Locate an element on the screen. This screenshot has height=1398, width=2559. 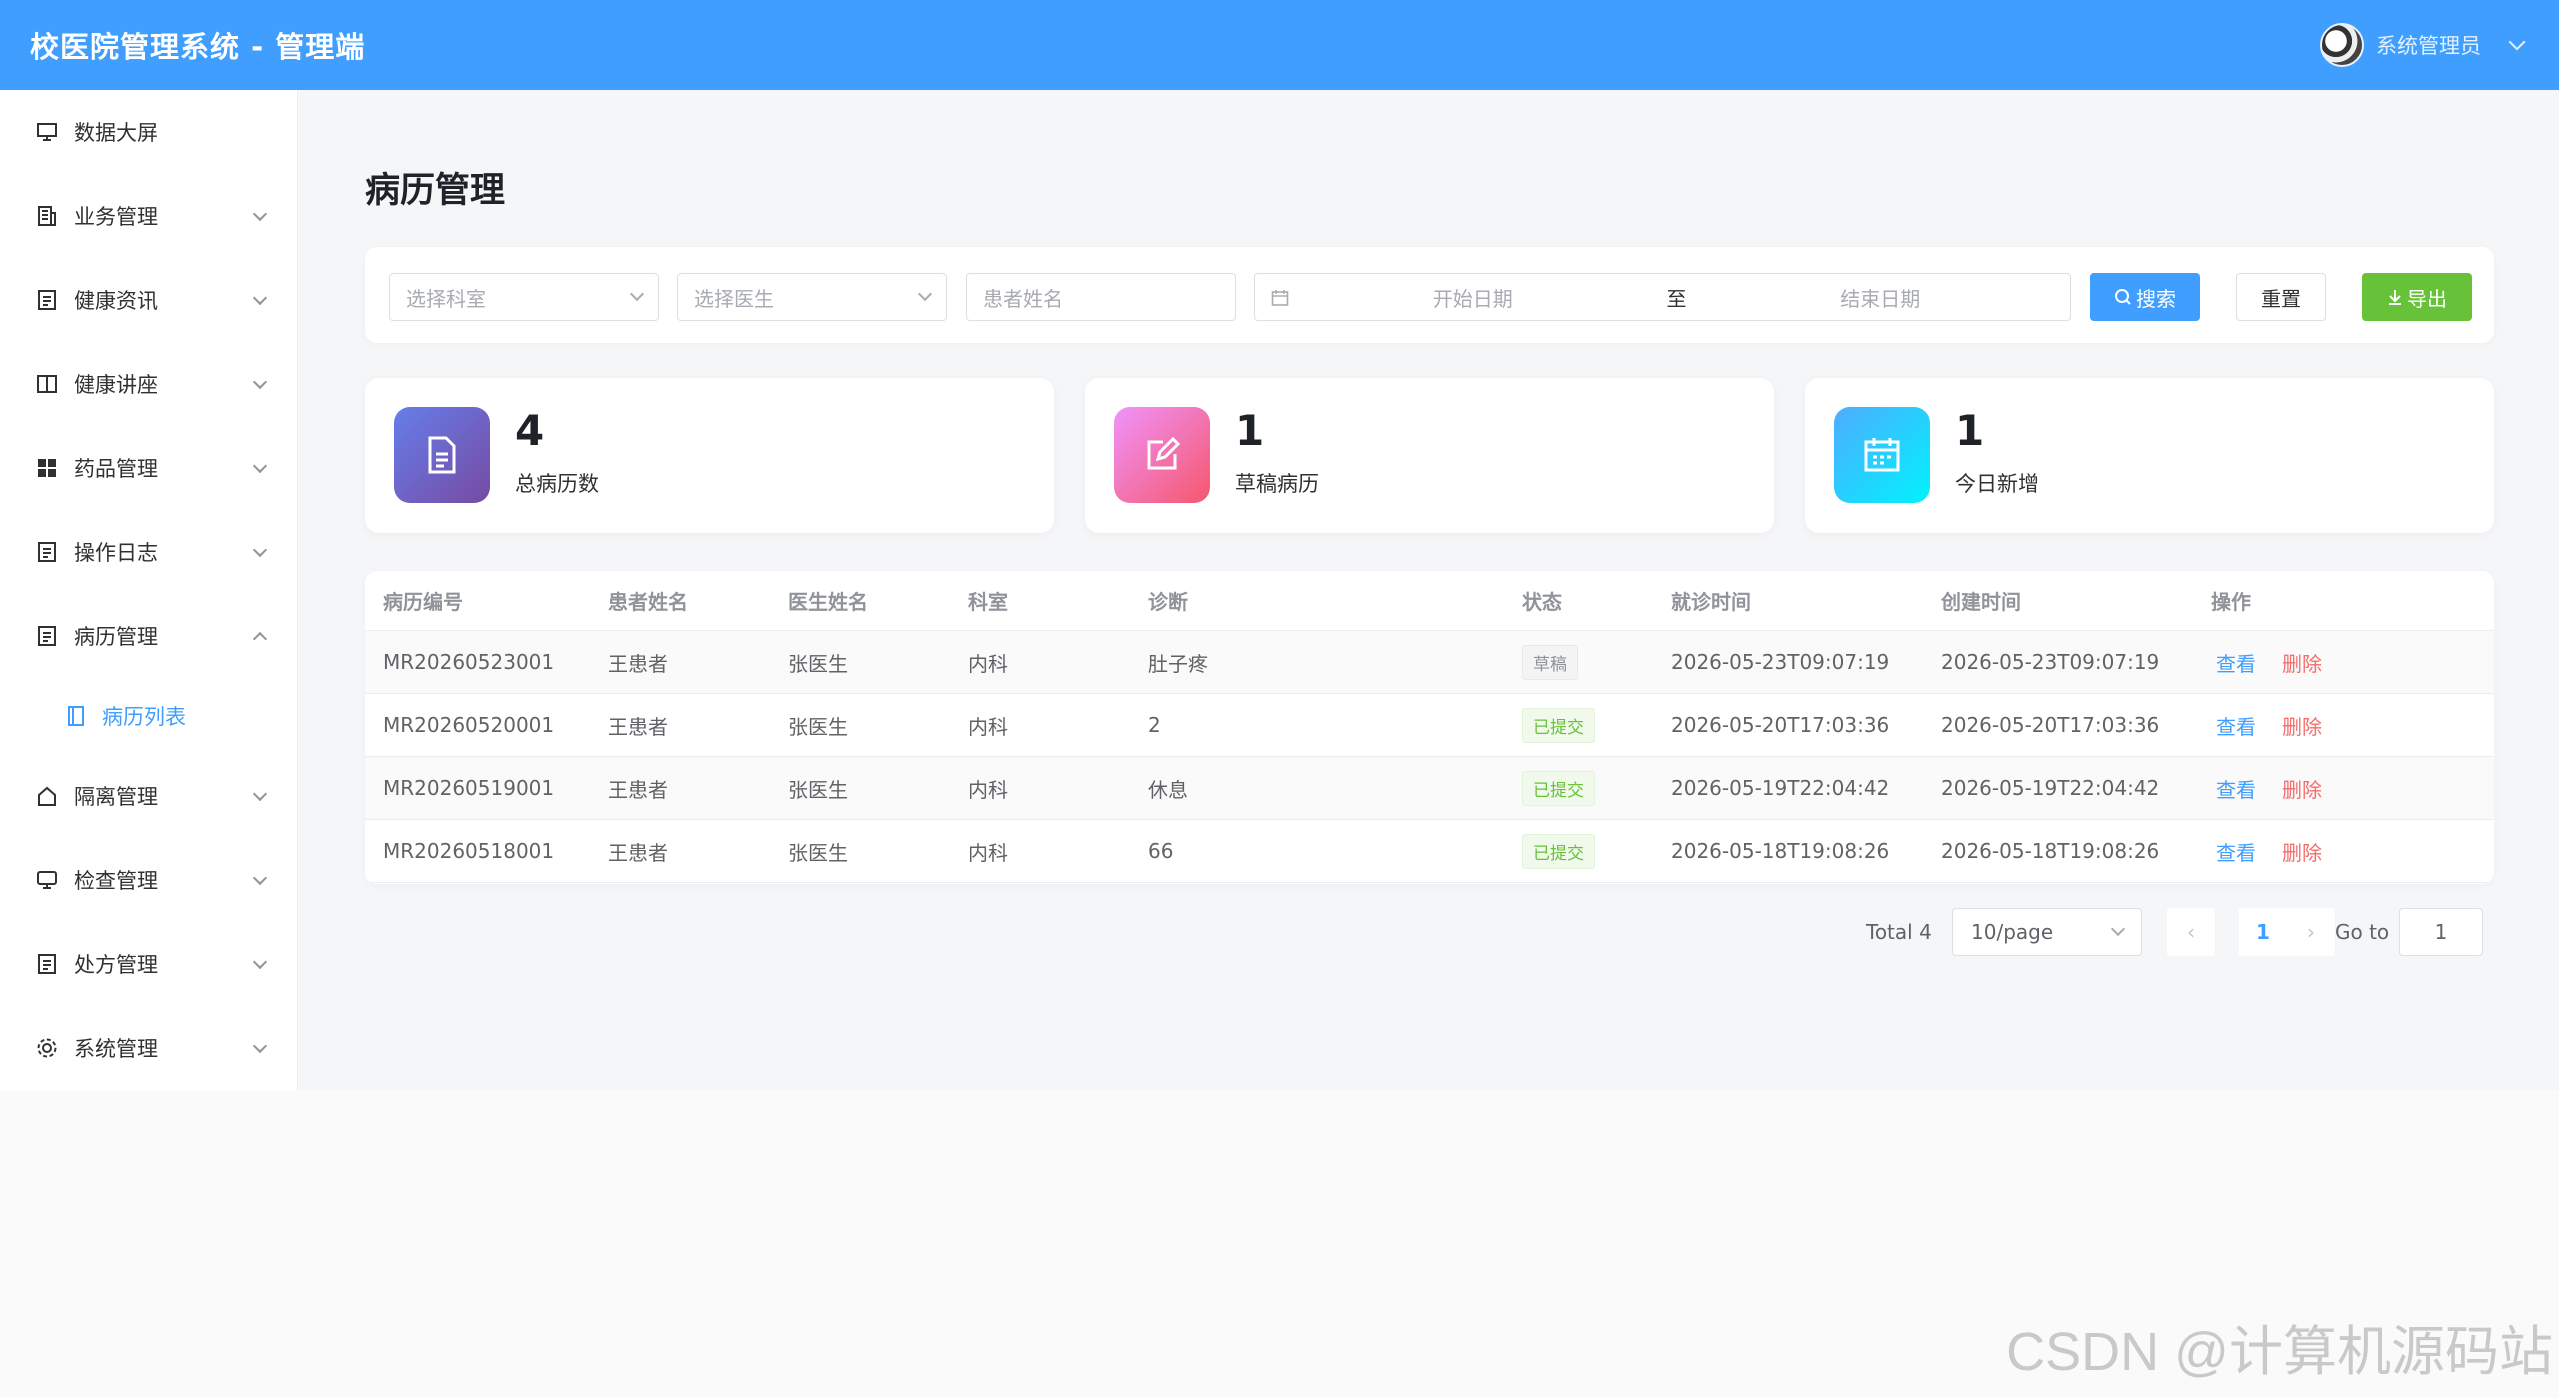
created-time: 2026-05-18T19:08:26 is located at coordinates (2050, 851).